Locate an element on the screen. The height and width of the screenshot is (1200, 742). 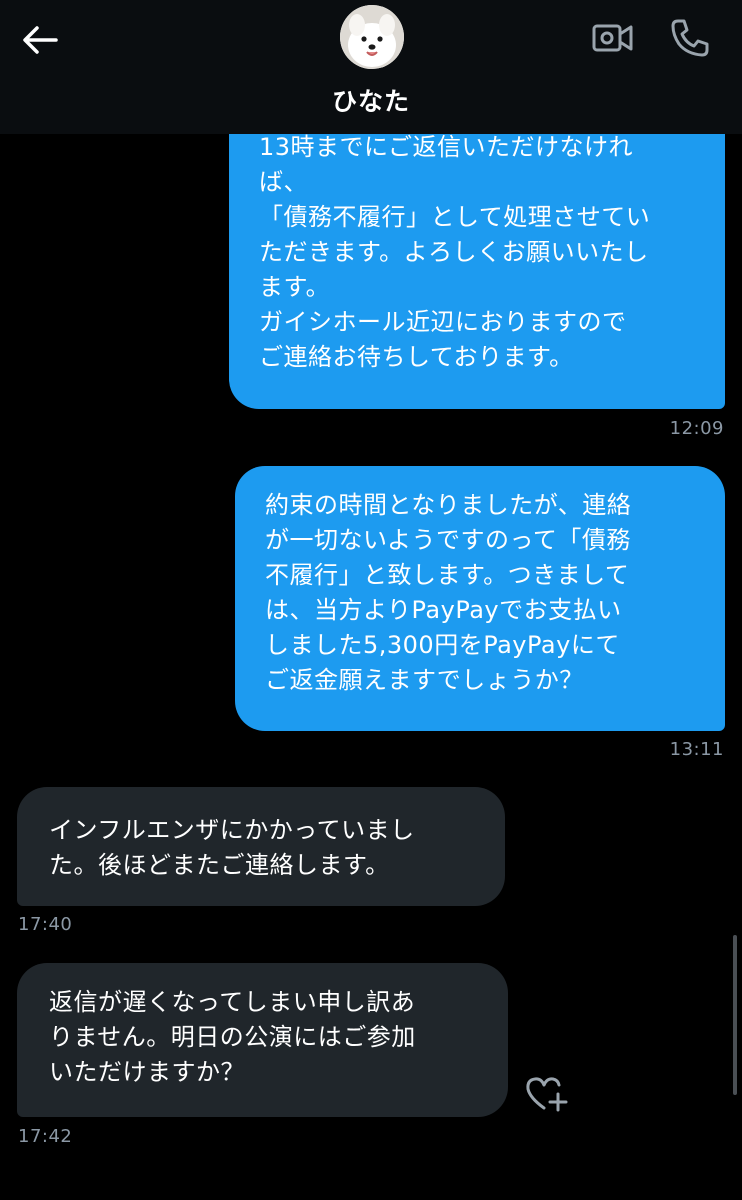
chat-header: ひなた is located at coordinates (371, 67).